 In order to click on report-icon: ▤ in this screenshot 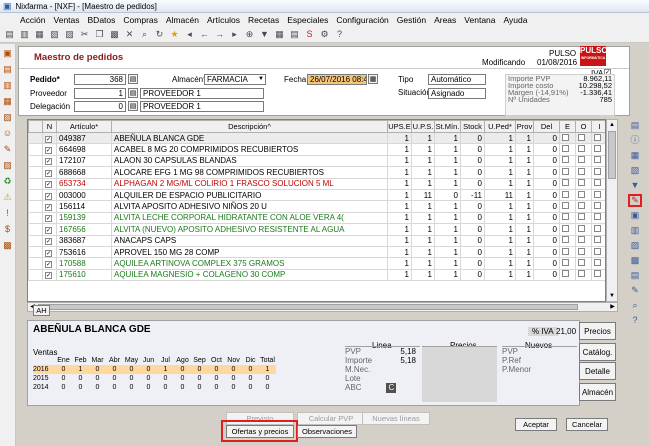, I will do `click(294, 34)`.